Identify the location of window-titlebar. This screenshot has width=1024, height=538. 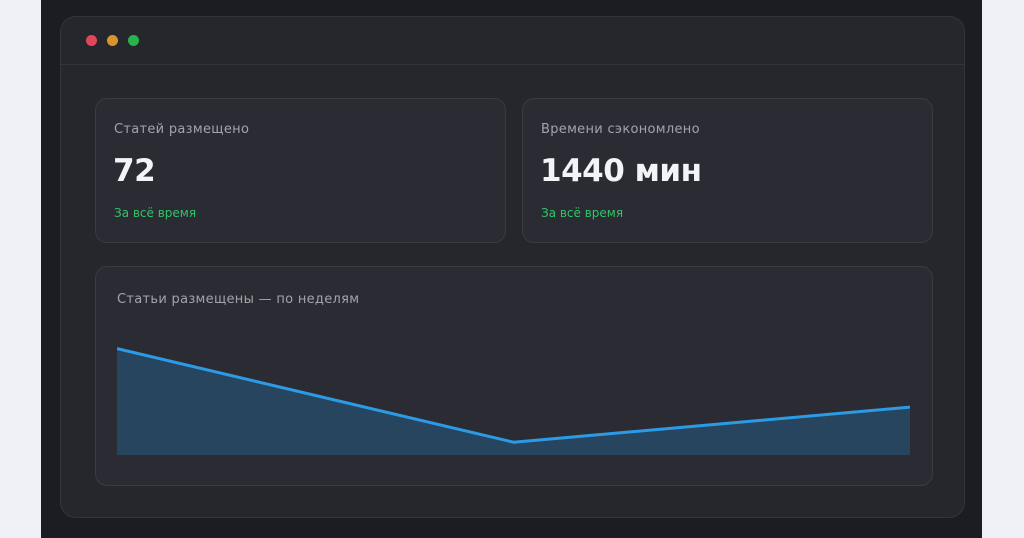
(512, 41).